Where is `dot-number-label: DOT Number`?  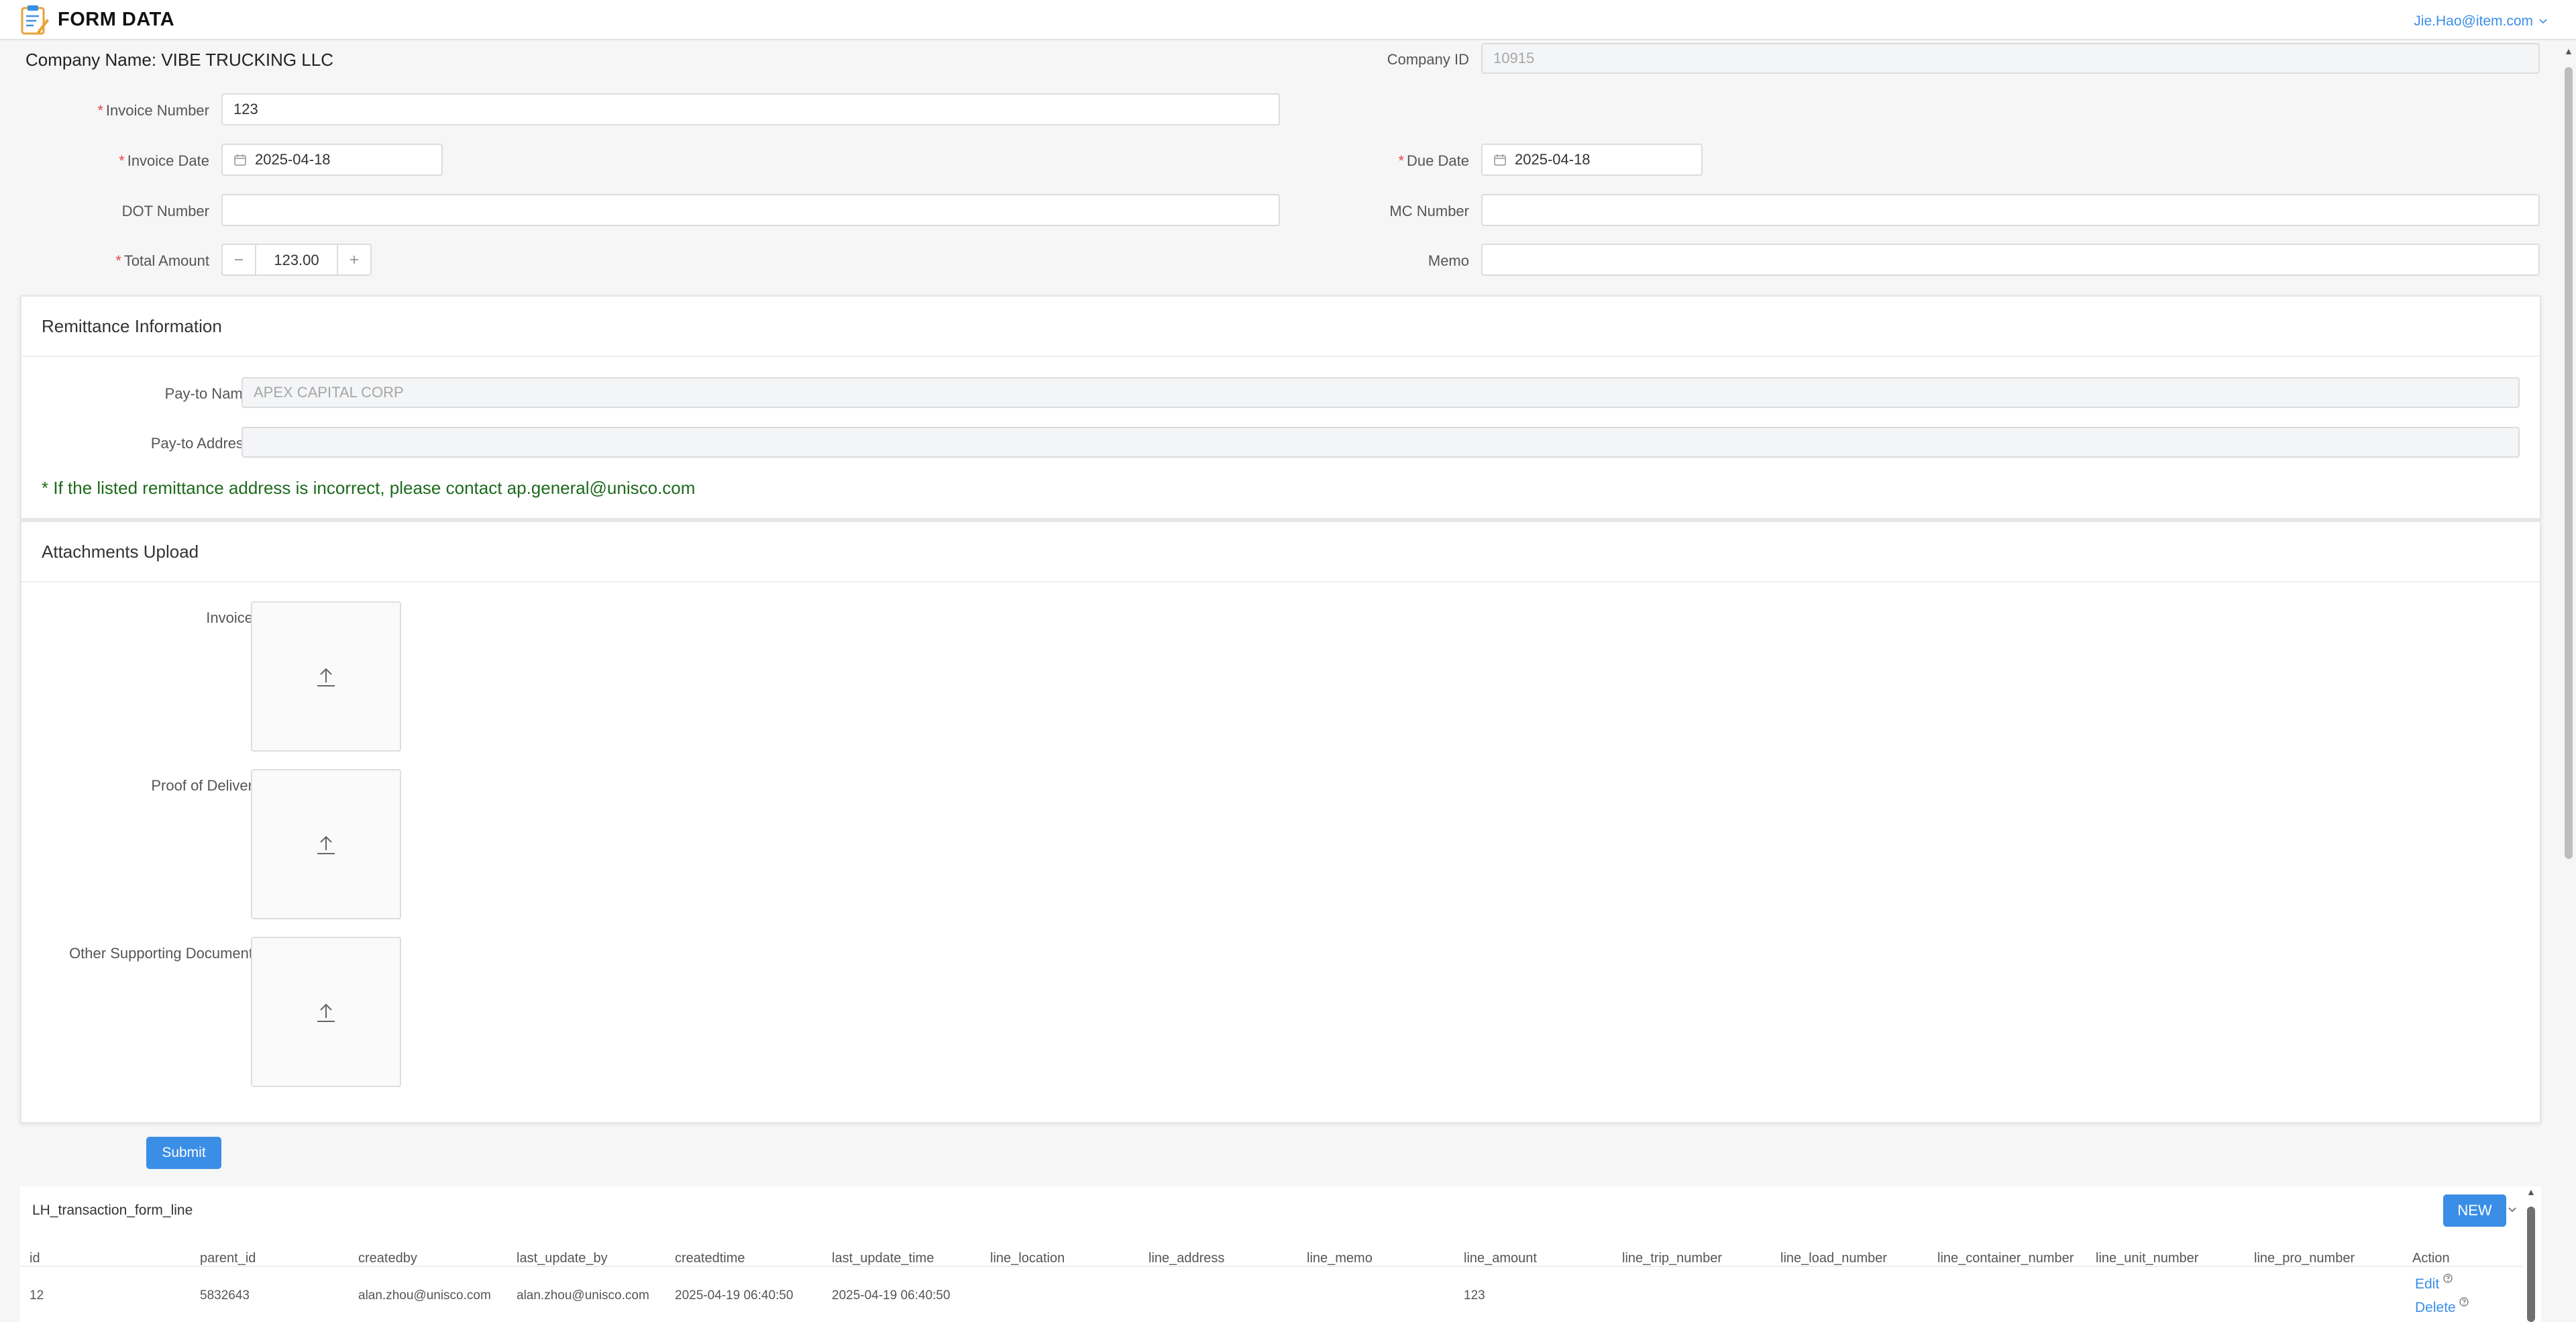 dot-number-label: DOT Number is located at coordinates (165, 211).